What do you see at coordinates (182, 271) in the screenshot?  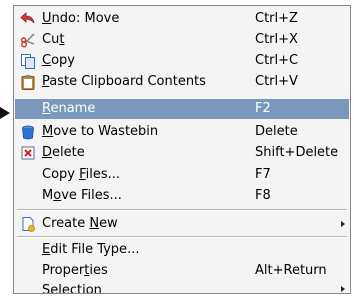 I see `menu-item-properties: Properties Alt+Return` at bounding box center [182, 271].